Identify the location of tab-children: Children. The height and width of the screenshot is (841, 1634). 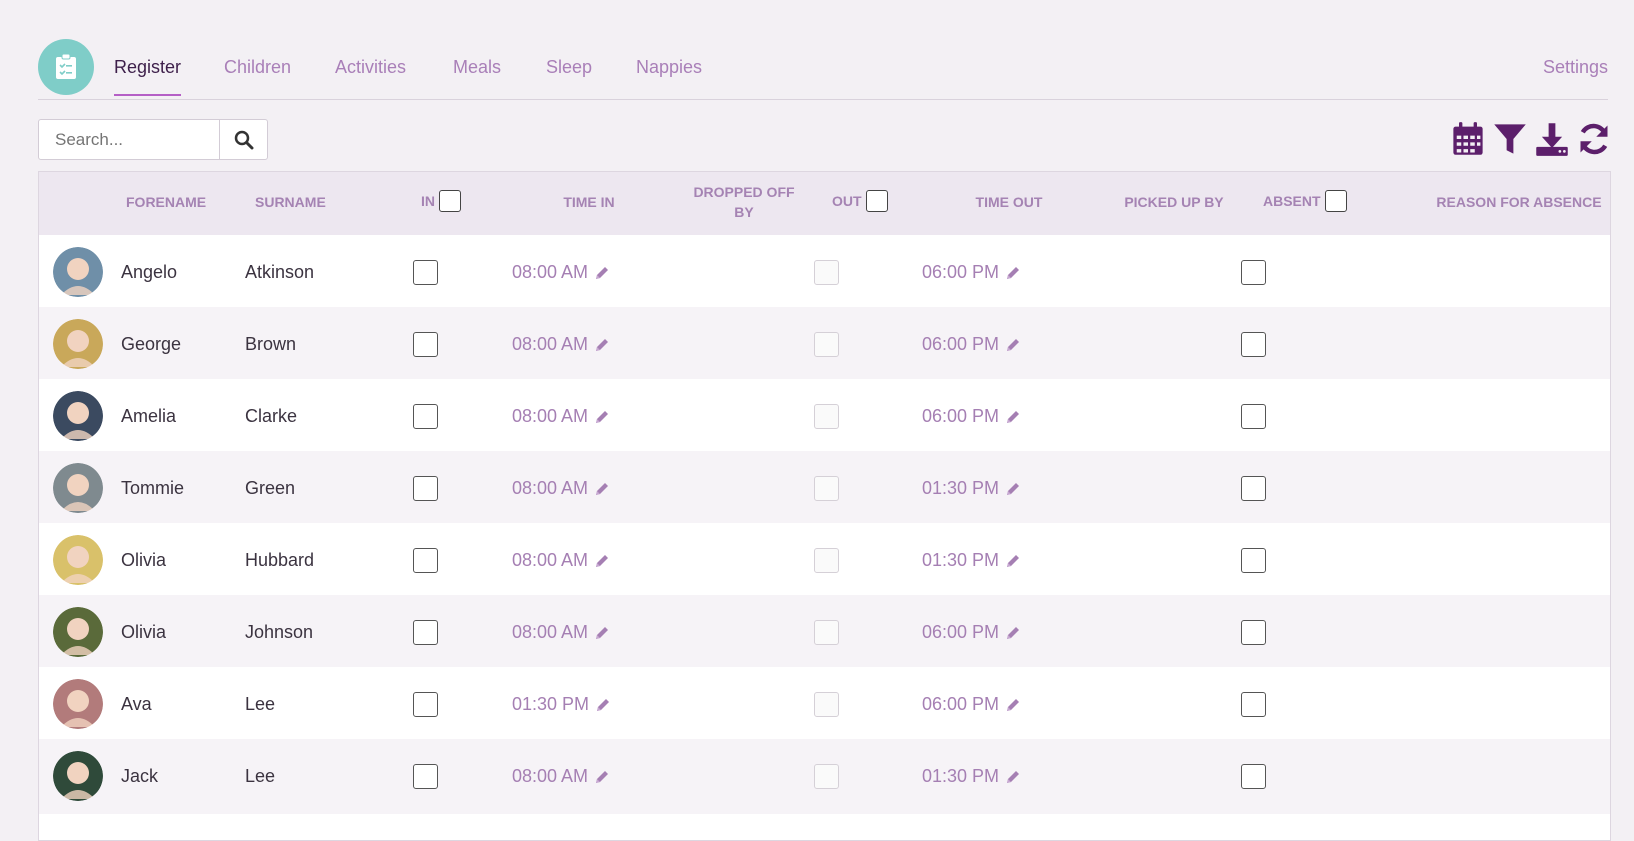
(257, 67).